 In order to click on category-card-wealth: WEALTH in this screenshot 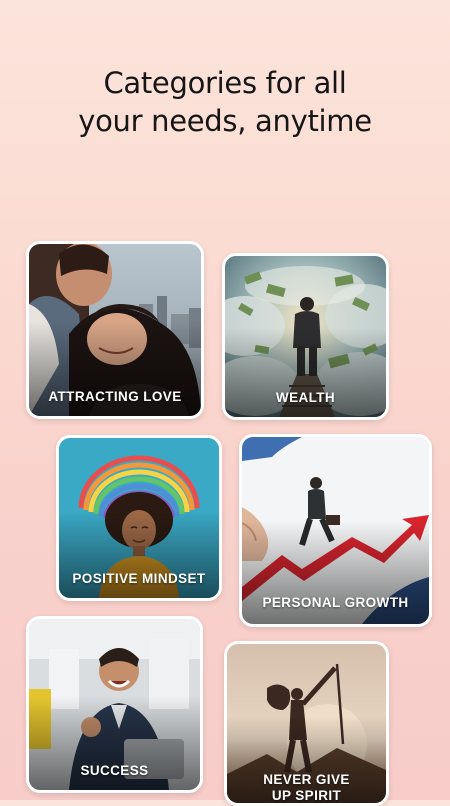, I will do `click(305, 336)`.